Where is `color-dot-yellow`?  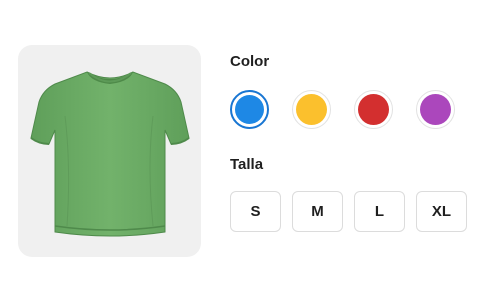
color-dot-yellow is located at coordinates (311, 109).